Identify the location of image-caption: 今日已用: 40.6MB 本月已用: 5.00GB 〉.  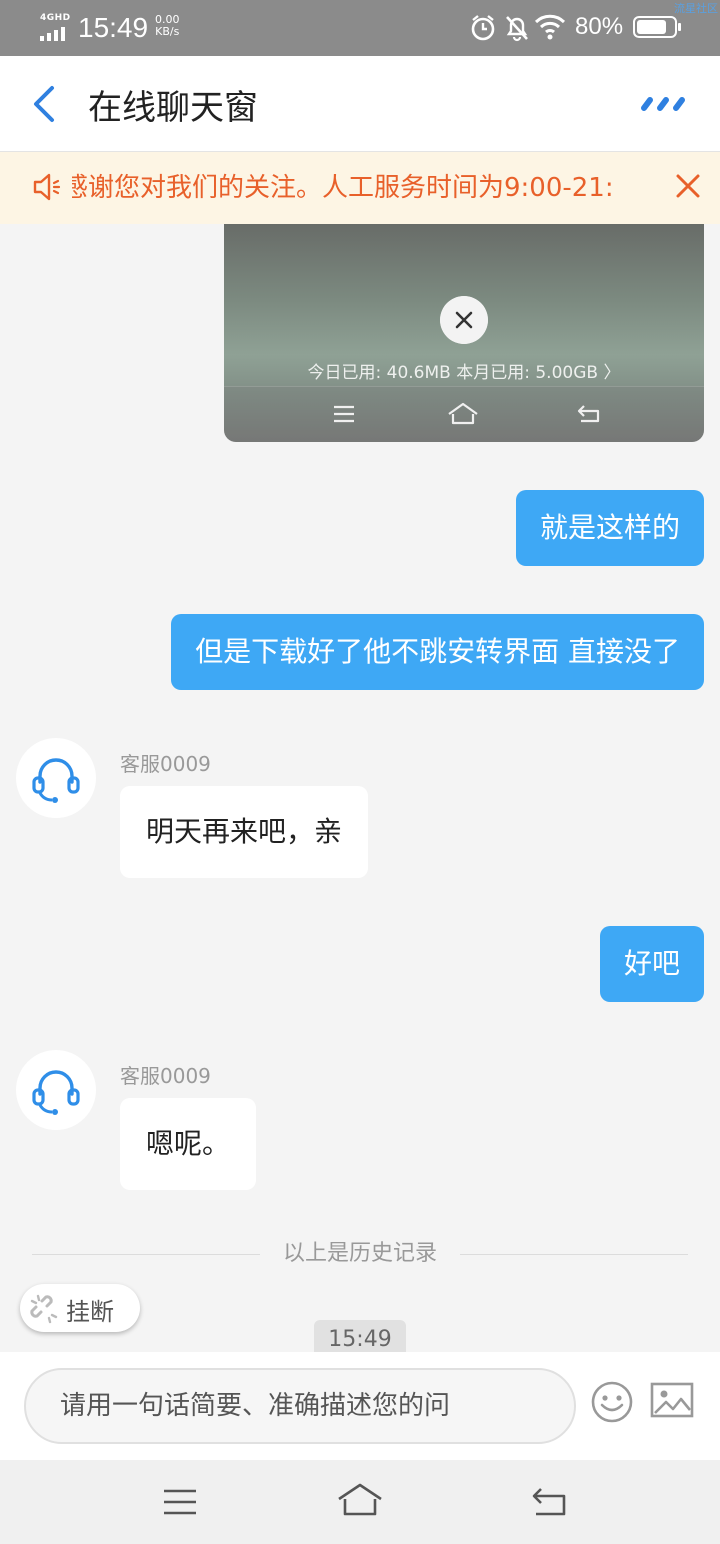
(464, 373).